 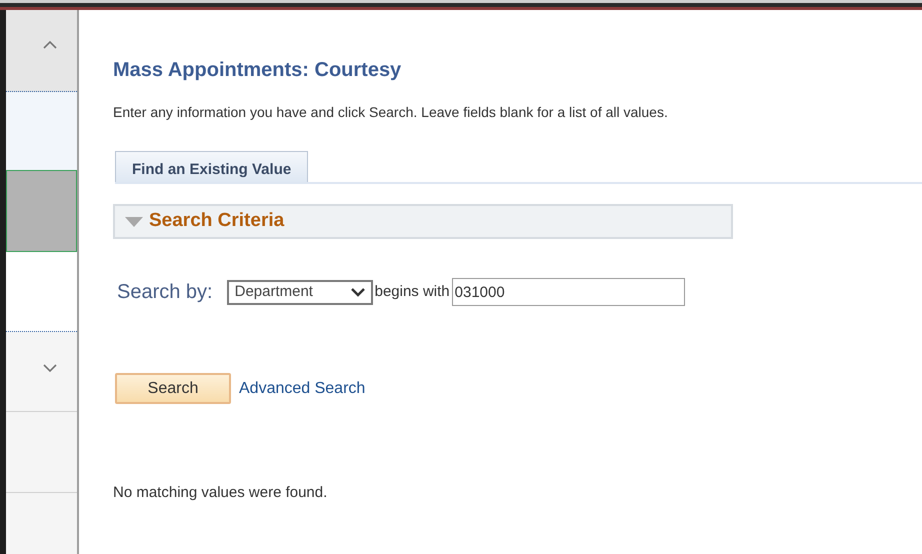 What do you see at coordinates (423, 221) in the screenshot?
I see `search-criteria-header: Search Criteria` at bounding box center [423, 221].